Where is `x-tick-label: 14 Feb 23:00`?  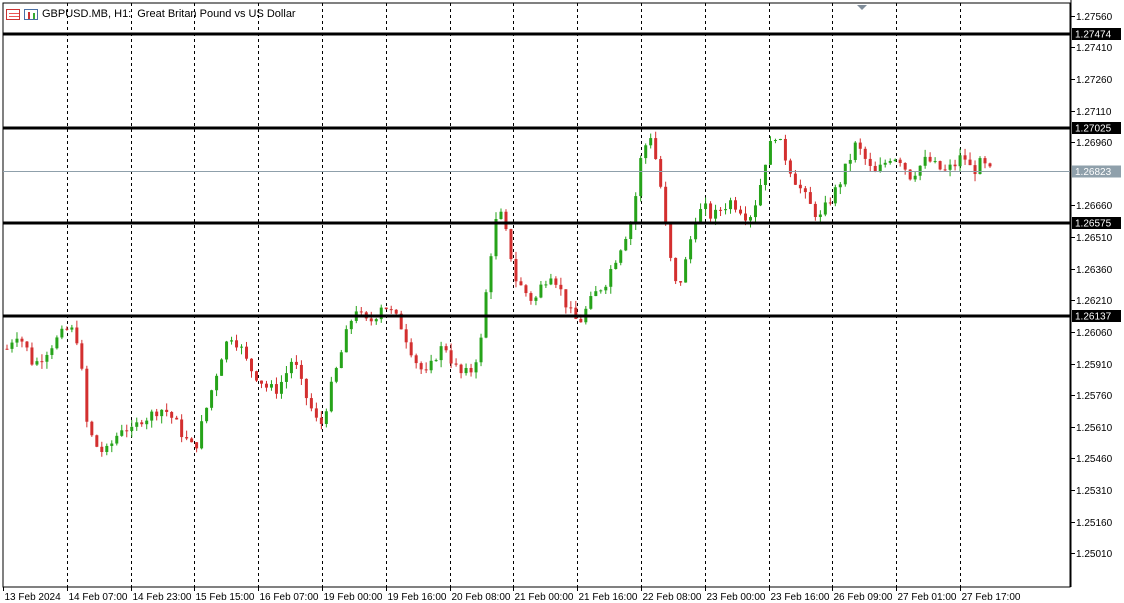 x-tick-label: 14 Feb 23:00 is located at coordinates (162, 597).